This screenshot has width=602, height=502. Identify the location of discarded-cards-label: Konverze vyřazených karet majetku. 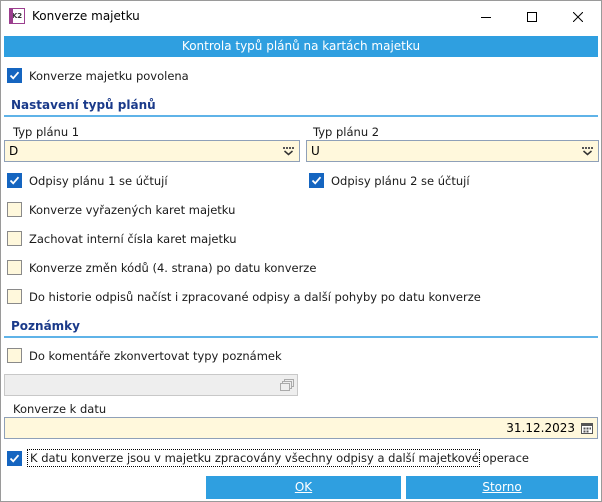
(132, 210).